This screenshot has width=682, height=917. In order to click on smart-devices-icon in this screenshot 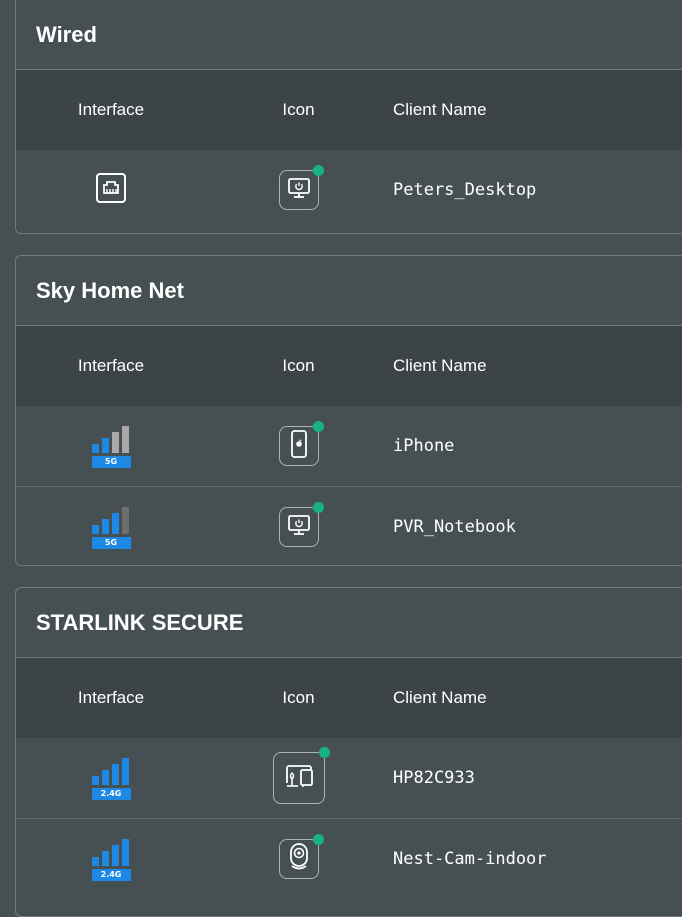, I will do `click(299, 778)`.